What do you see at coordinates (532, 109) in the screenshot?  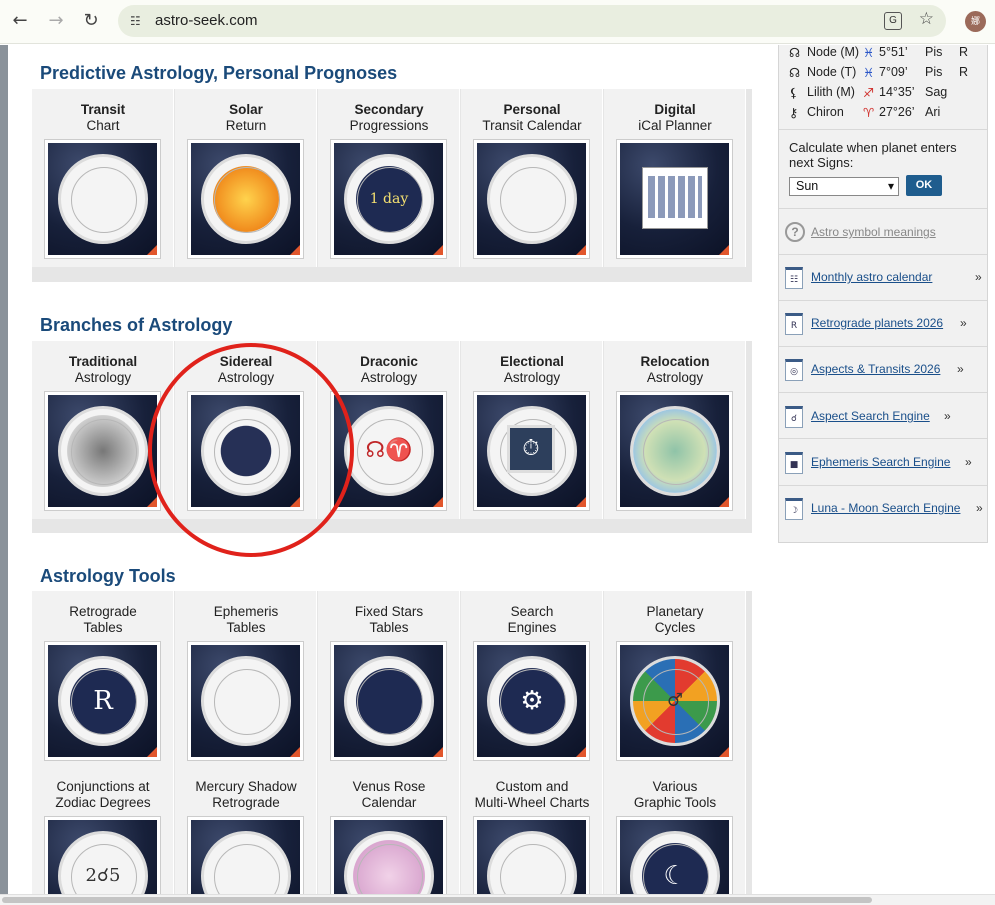 I see `tile-title: Personal` at bounding box center [532, 109].